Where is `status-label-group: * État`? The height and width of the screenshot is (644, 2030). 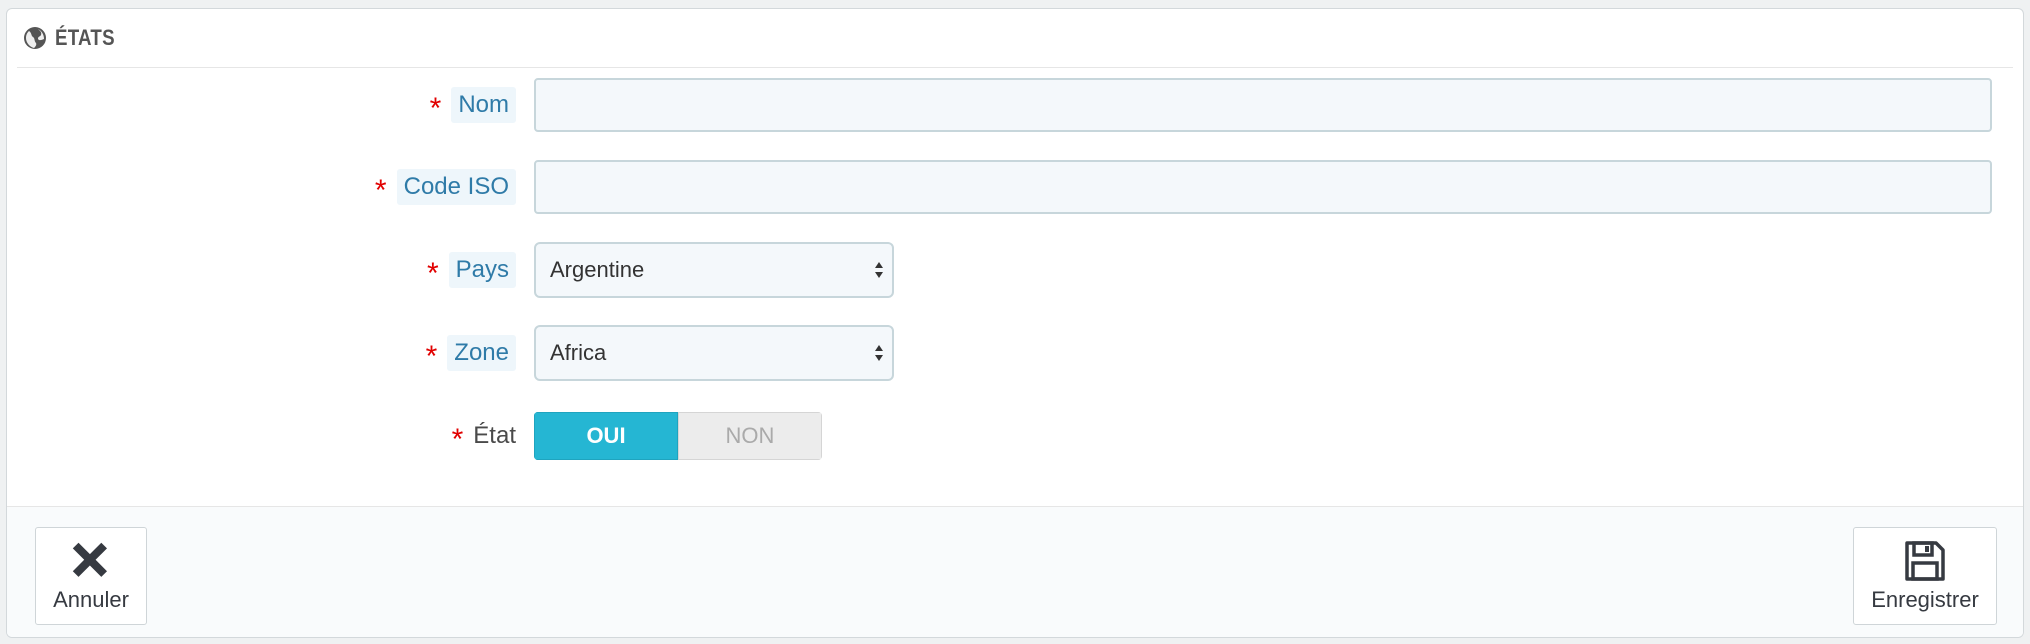
status-label-group: * État is located at coordinates (484, 436).